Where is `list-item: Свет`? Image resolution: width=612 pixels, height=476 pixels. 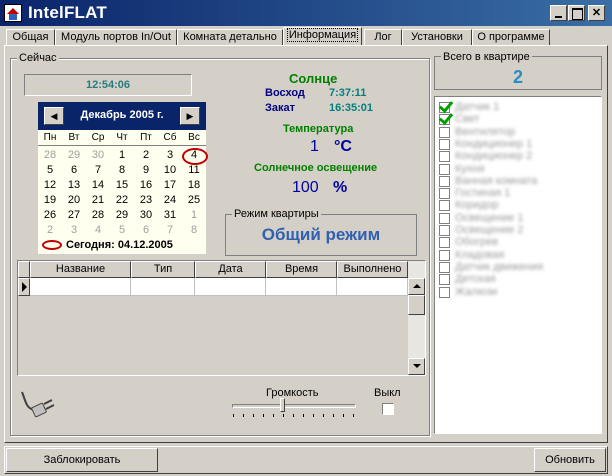 list-item: Свет is located at coordinates (518, 119).